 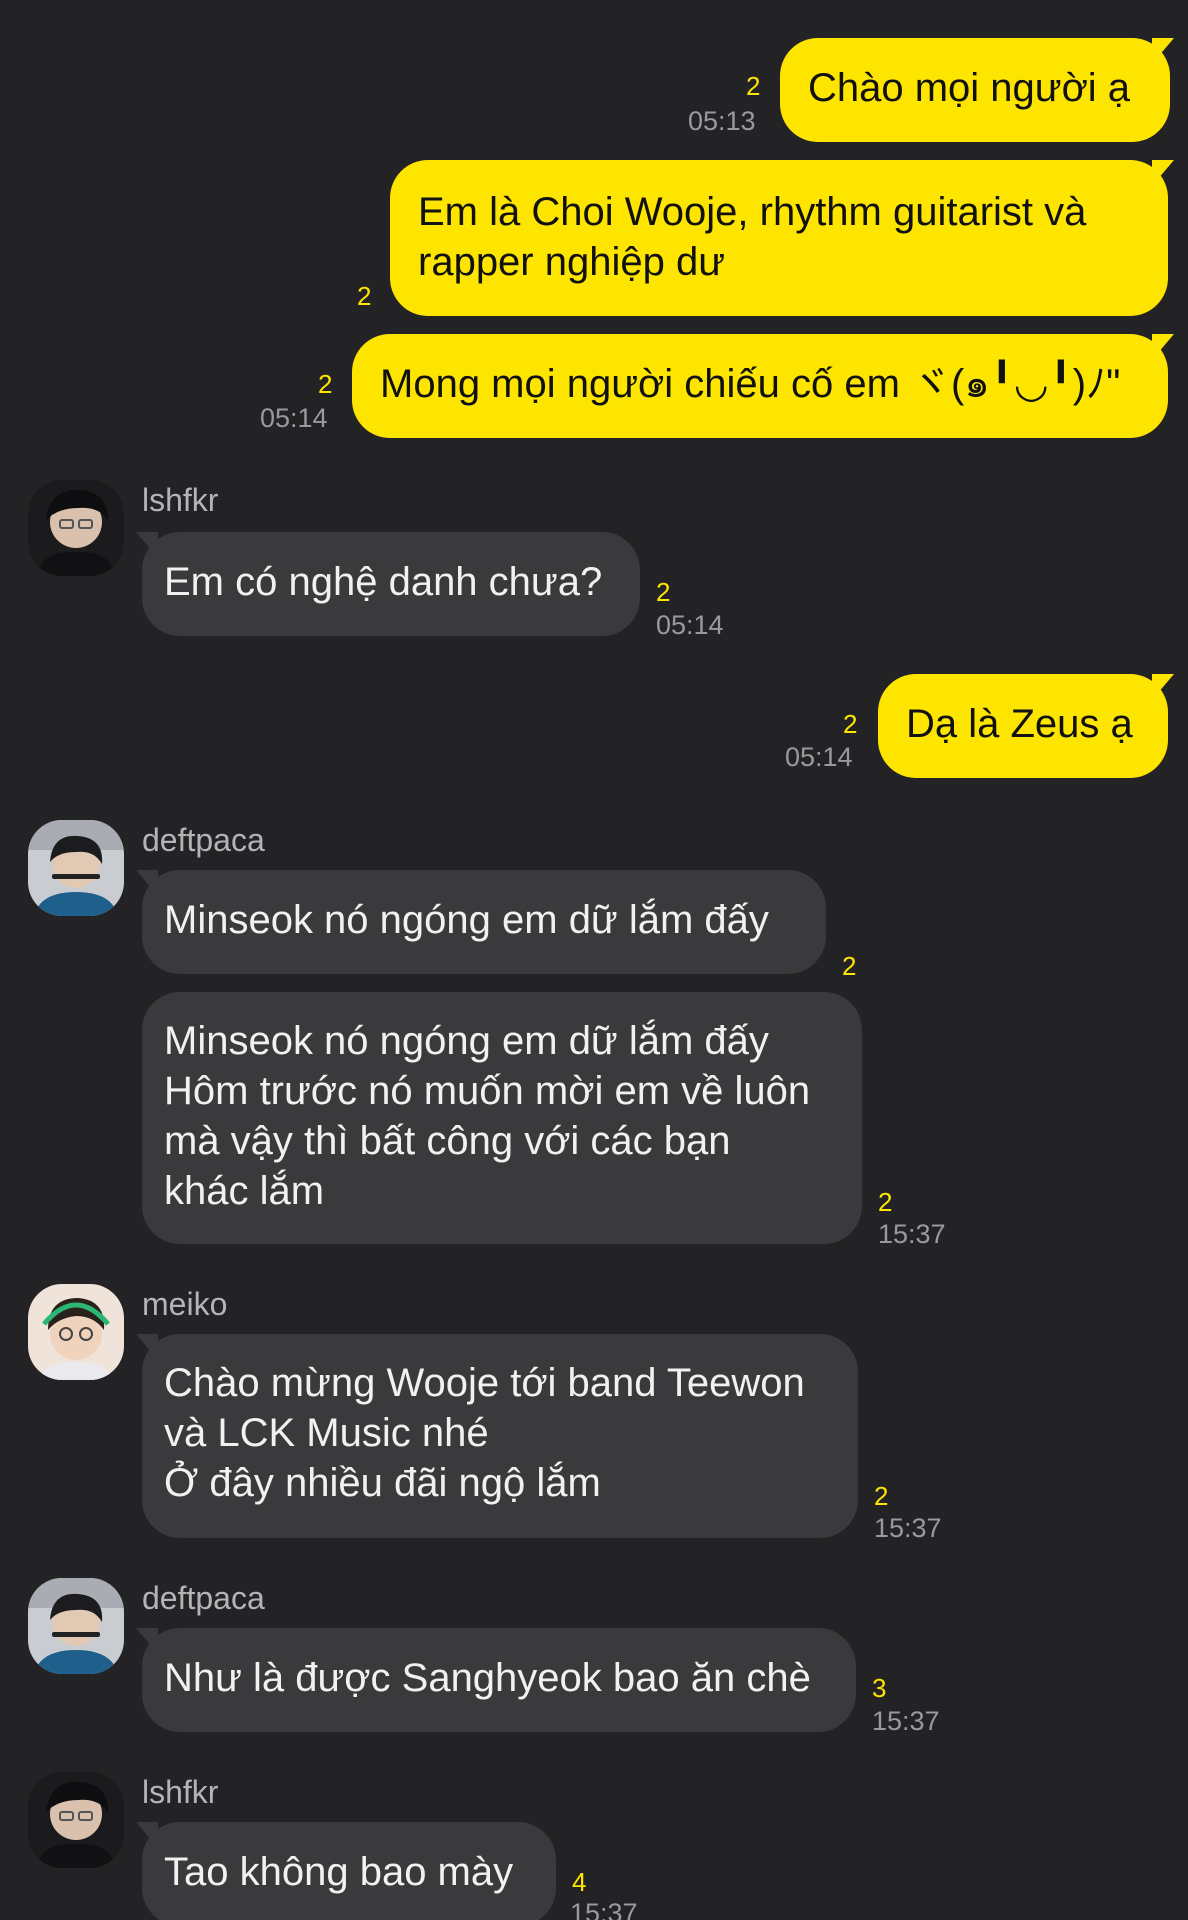 What do you see at coordinates (579, 1882) in the screenshot?
I see `unread-count: 4` at bounding box center [579, 1882].